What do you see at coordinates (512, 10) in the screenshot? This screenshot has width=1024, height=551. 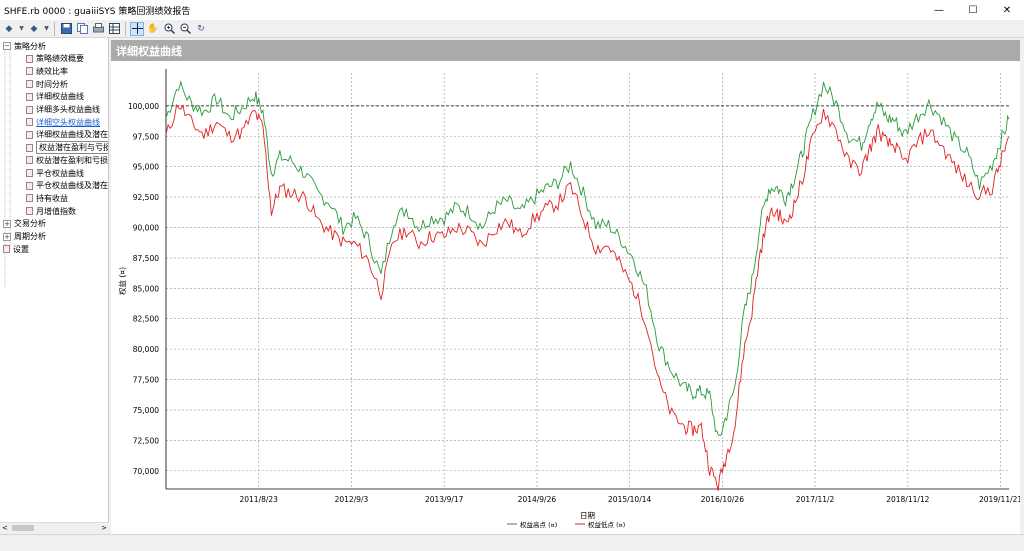 I see `title-bar: SHFE.rb 0000 : guaiiiSYS 策略回测绩效报告 — ☐ ✕` at bounding box center [512, 10].